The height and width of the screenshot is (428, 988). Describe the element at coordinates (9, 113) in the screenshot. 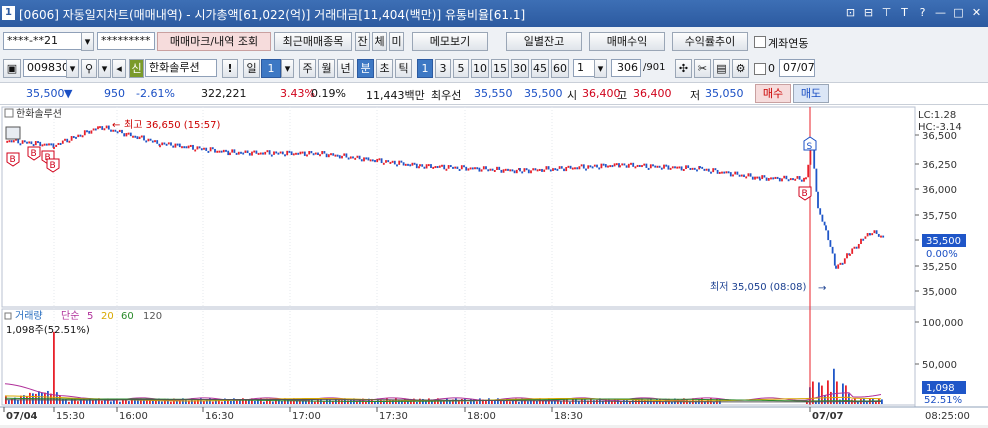

I see `legend-toggle-icon` at that location.